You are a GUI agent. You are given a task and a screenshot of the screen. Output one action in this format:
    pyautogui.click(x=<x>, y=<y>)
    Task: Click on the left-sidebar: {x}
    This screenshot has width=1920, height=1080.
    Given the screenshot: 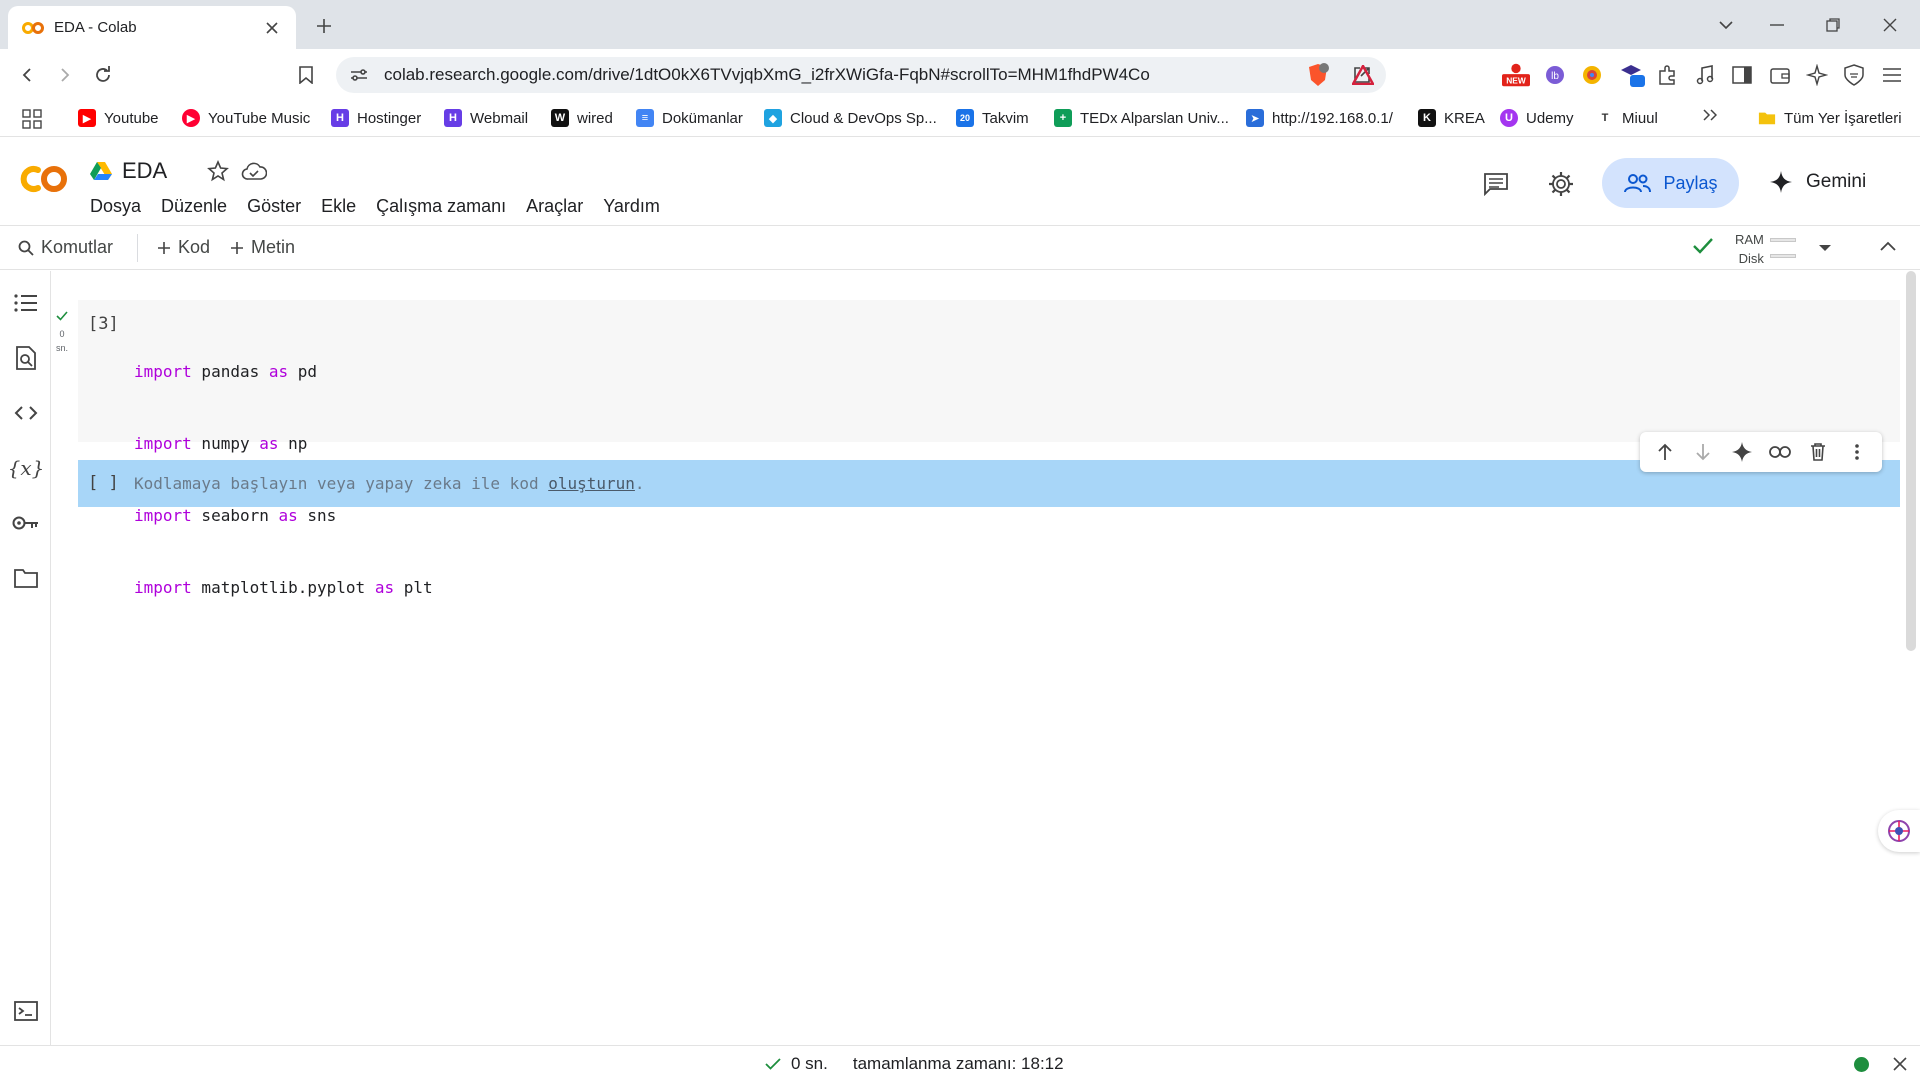 What is the action you would take?
    pyautogui.click(x=25, y=658)
    